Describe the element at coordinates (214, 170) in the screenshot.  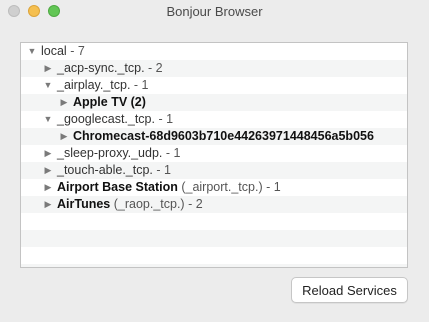
I see `tree-row-touch-able: ▶ _touch-able._tcp. - 1` at that location.